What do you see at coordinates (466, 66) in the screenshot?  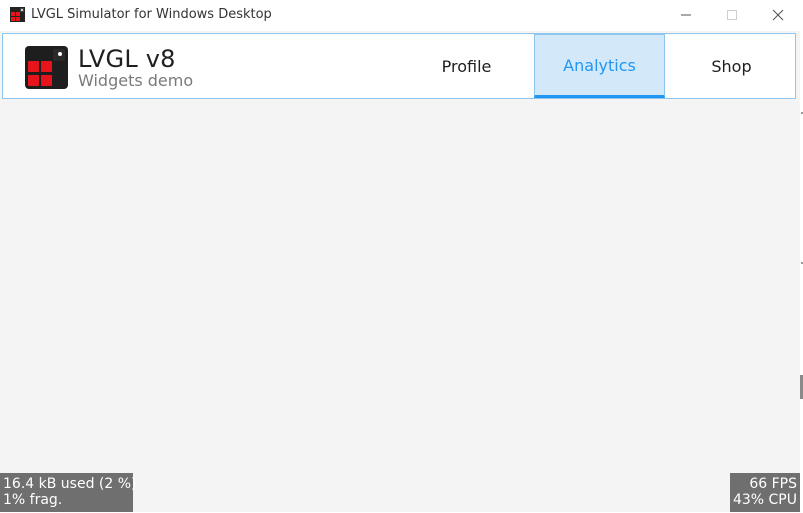 I see `tab-profile: Profile` at bounding box center [466, 66].